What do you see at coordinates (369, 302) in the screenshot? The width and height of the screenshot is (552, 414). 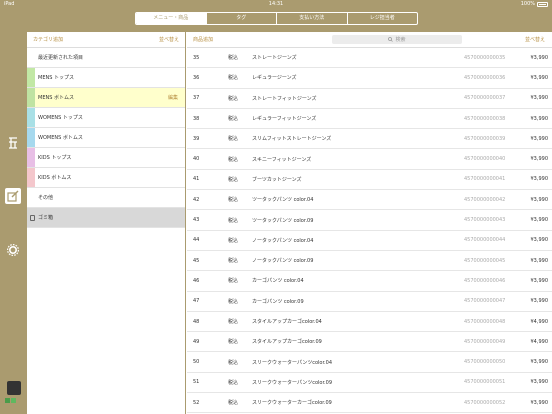 I see `product-row: 47 税込 カーゴパンツ color.09 4570000000047 ¥3,990` at bounding box center [369, 302].